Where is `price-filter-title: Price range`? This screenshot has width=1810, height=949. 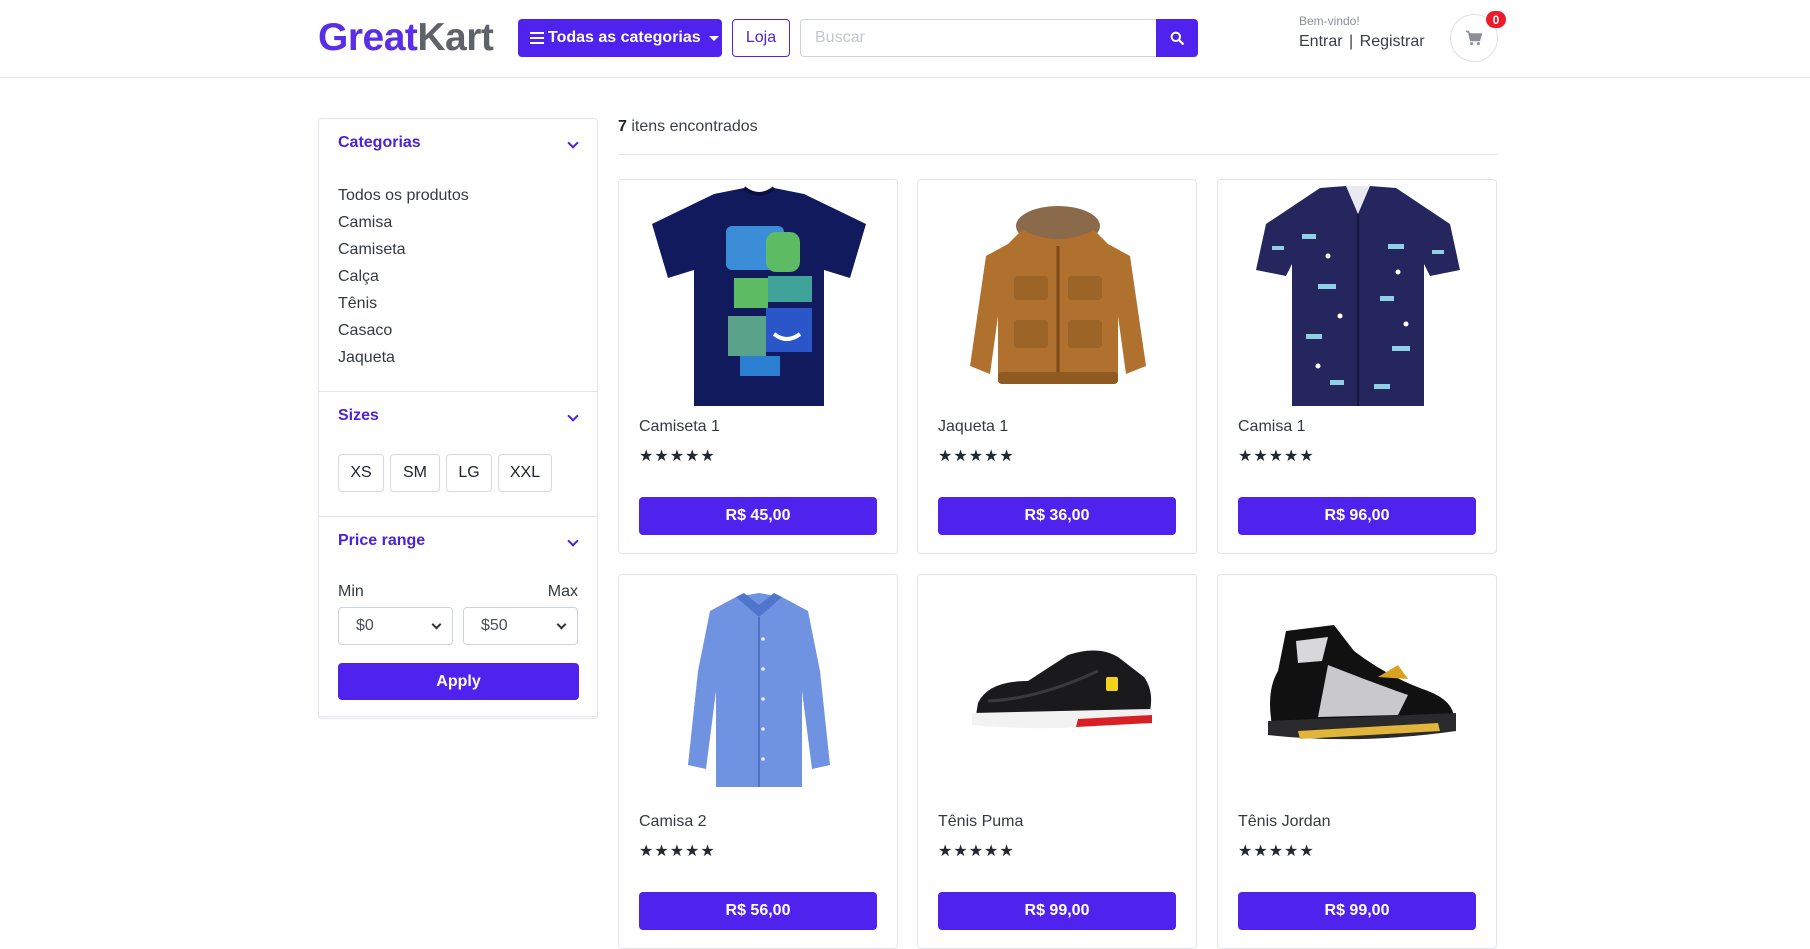 price-filter-title: Price range is located at coordinates (381, 541).